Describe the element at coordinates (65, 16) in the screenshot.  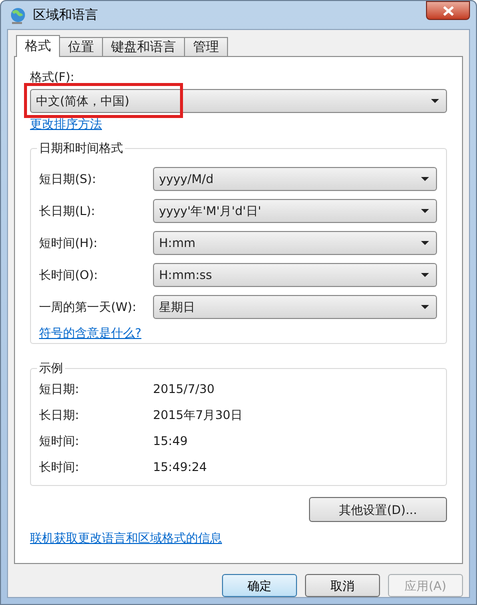
I see `window-title: 区域和语言` at that location.